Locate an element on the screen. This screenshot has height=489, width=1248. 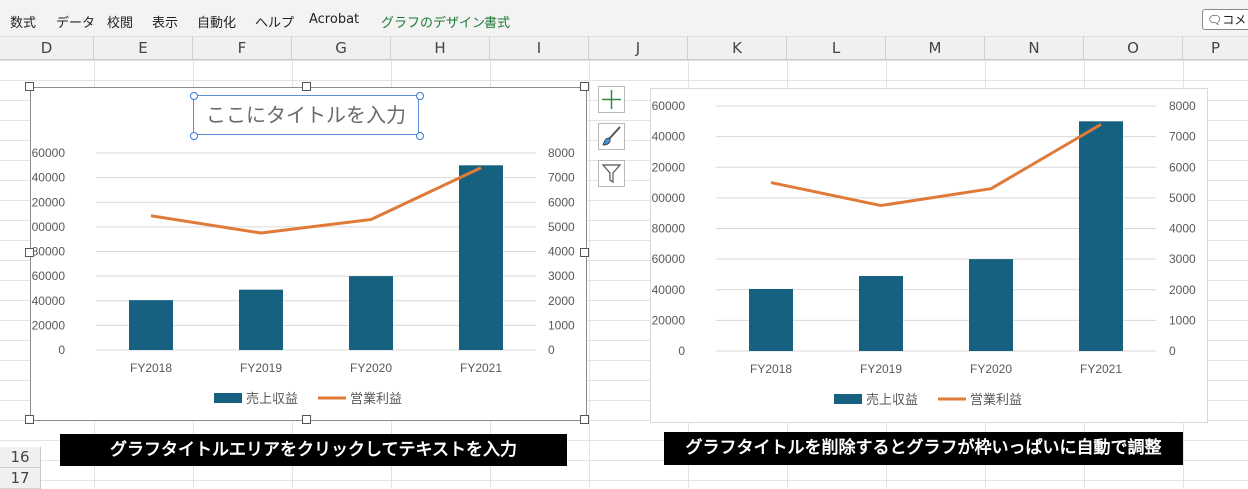
bar-FY2018 is located at coordinates (771, 319).